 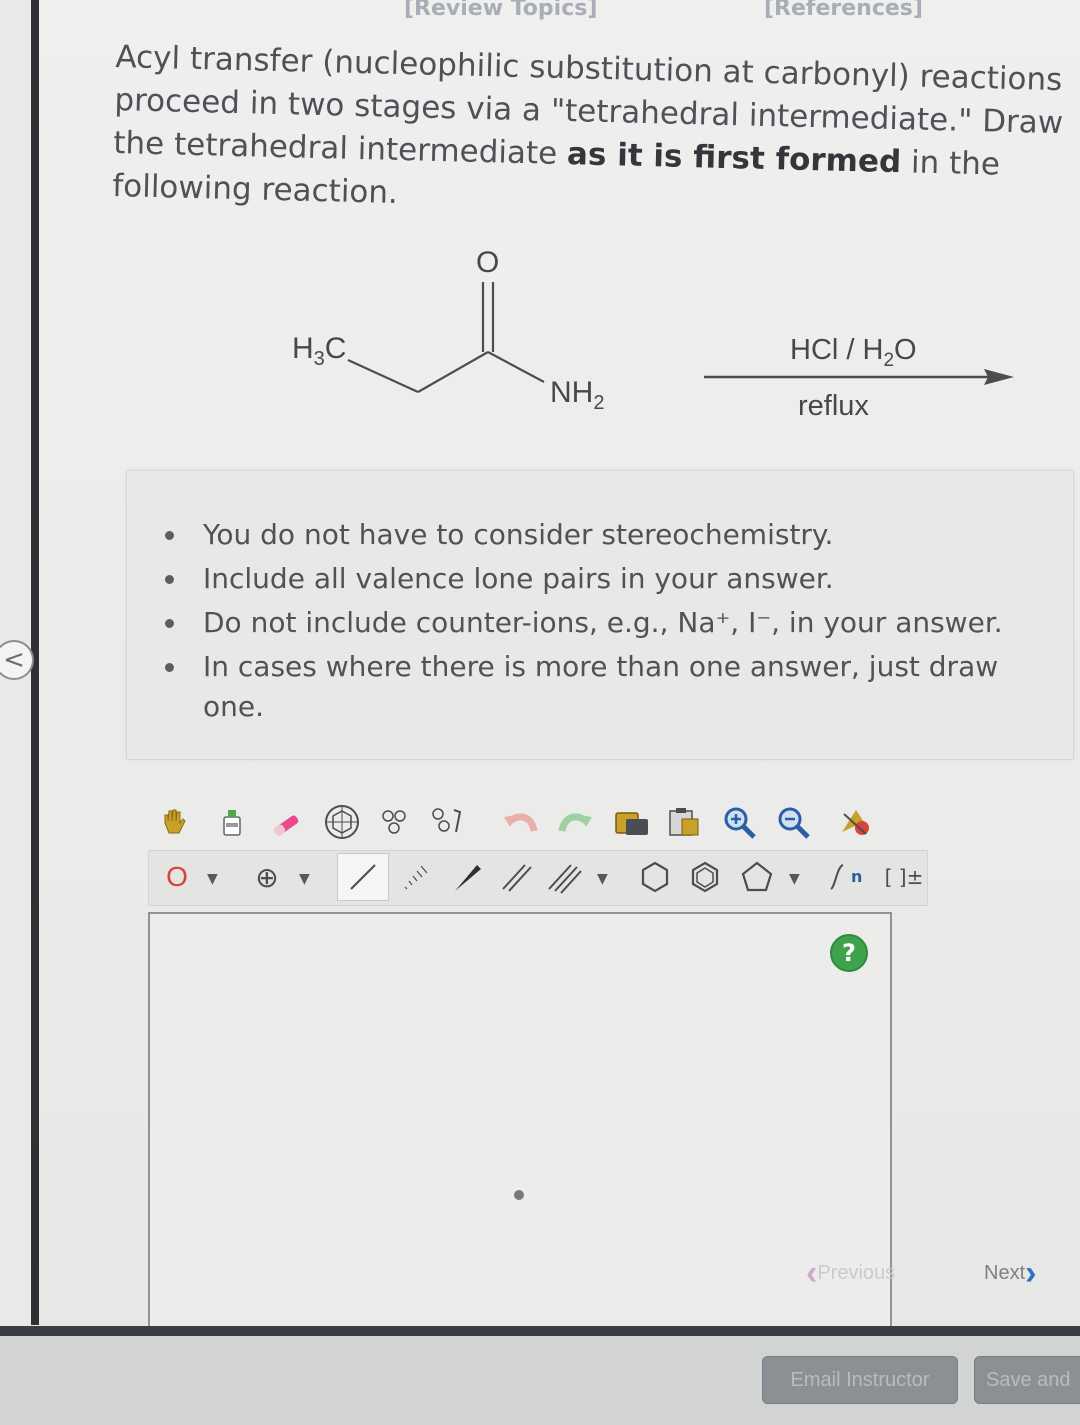 I want to click on eraser-icon, so click(x=286, y=825).